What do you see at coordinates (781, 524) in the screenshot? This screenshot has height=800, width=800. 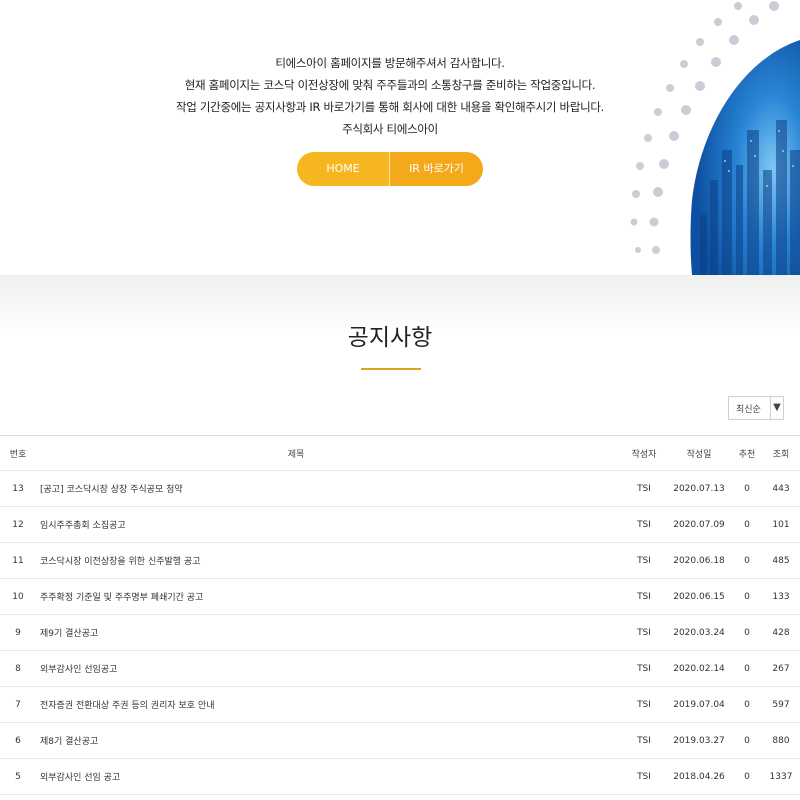 I see `row-views: 101` at bounding box center [781, 524].